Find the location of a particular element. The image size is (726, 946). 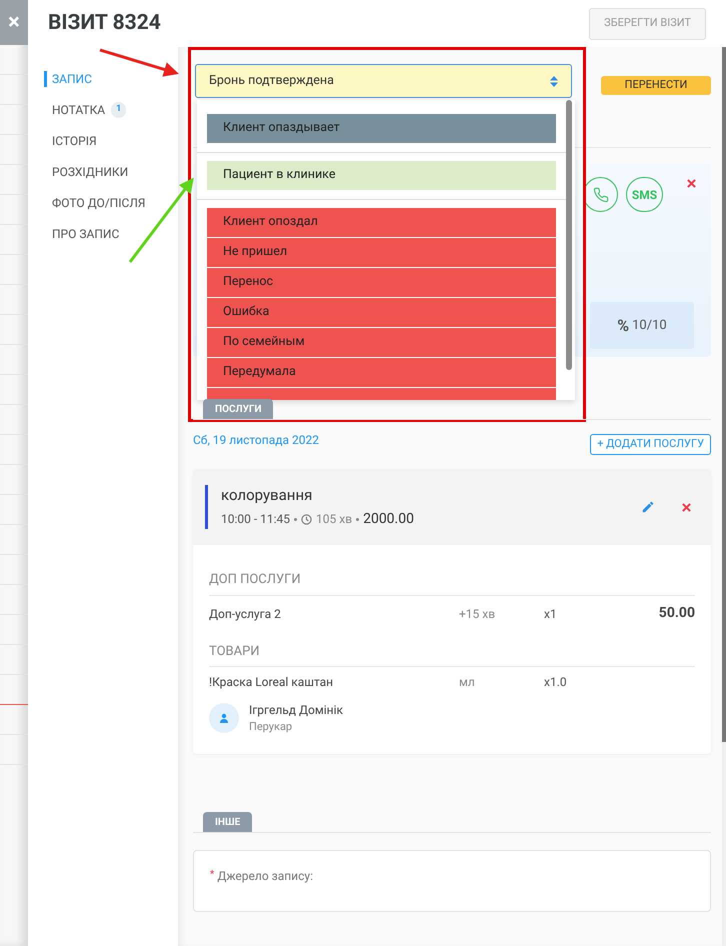

required-mark: * is located at coordinates (212, 875).